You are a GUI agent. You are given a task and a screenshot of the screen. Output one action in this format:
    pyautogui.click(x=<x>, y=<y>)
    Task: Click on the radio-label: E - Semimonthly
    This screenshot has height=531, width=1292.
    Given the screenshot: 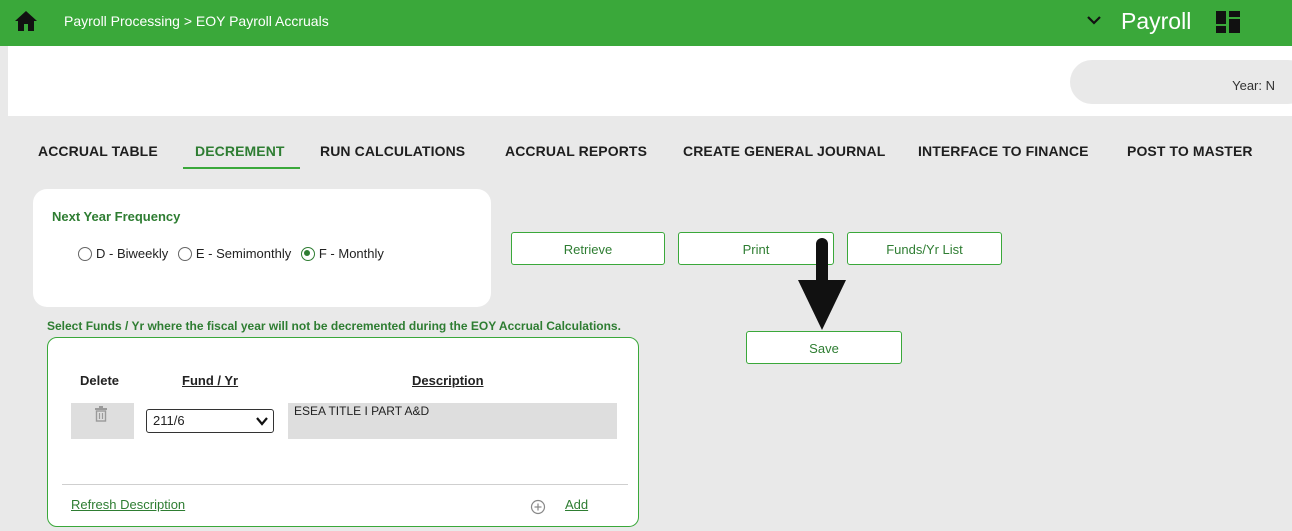 What is the action you would take?
    pyautogui.click(x=243, y=253)
    